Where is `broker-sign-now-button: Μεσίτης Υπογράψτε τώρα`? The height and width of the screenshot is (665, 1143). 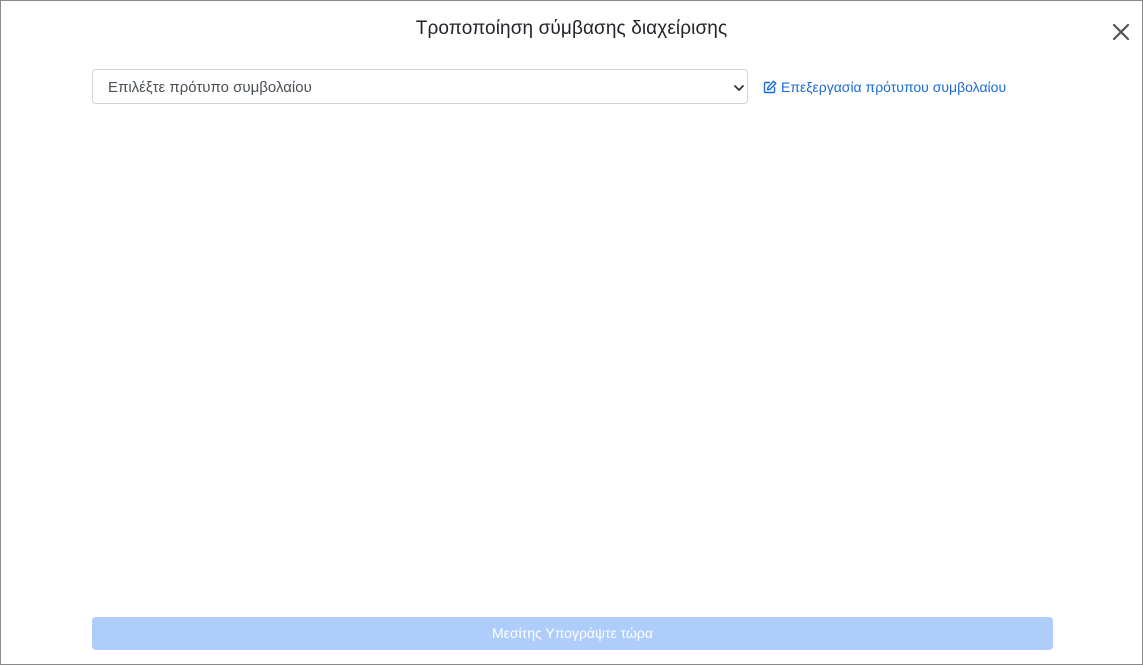 broker-sign-now-button: Μεσίτης Υπογράψτε τώρα is located at coordinates (572, 633).